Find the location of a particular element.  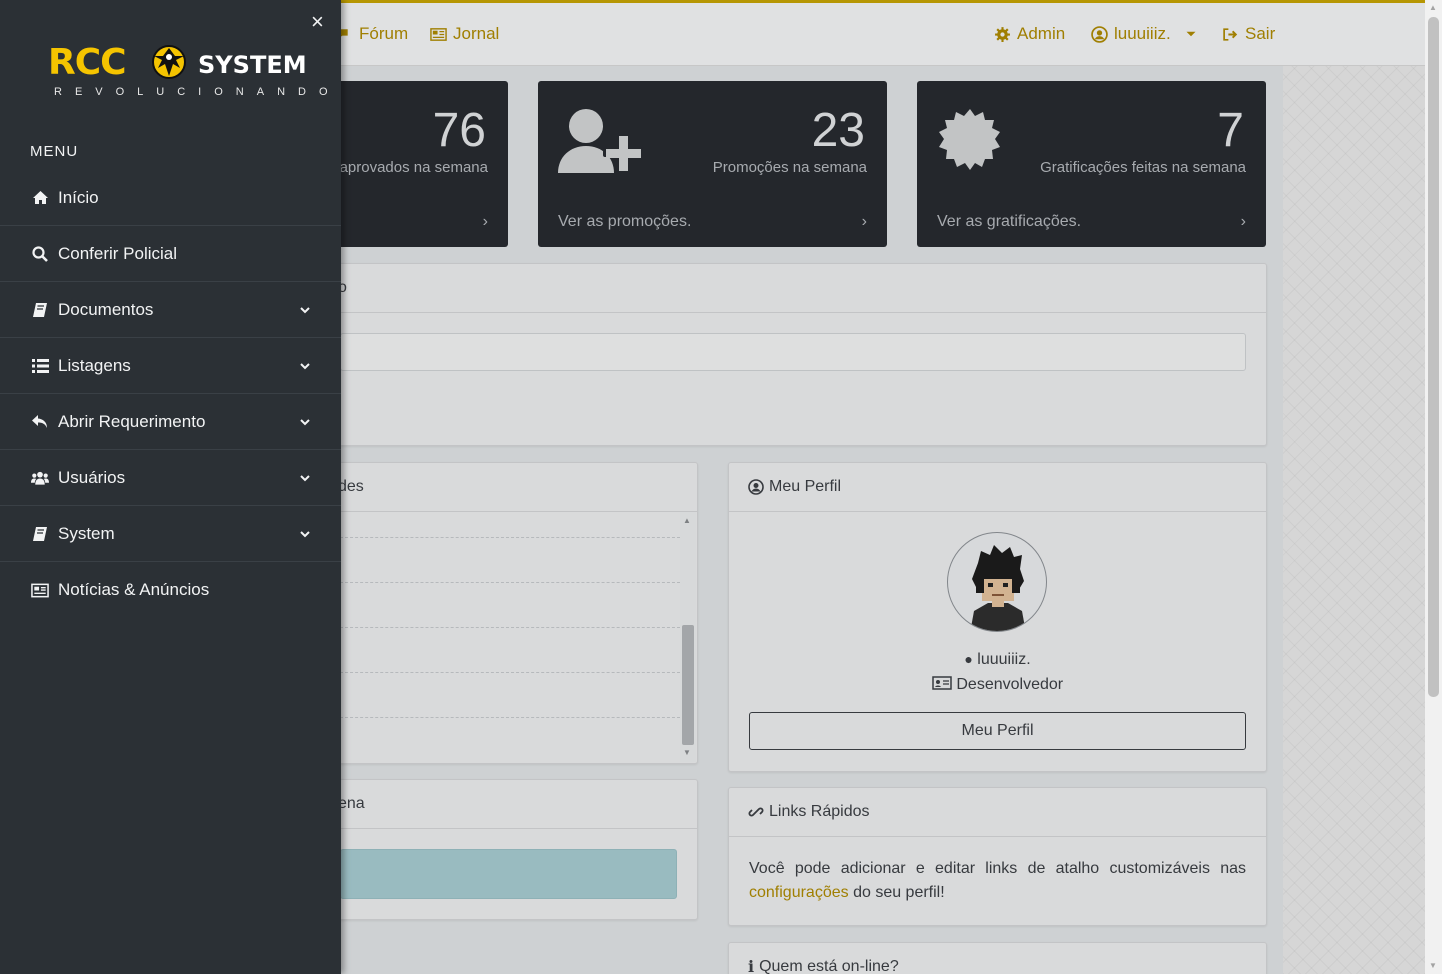

sidebar-item-system: System is located at coordinates (170, 534).